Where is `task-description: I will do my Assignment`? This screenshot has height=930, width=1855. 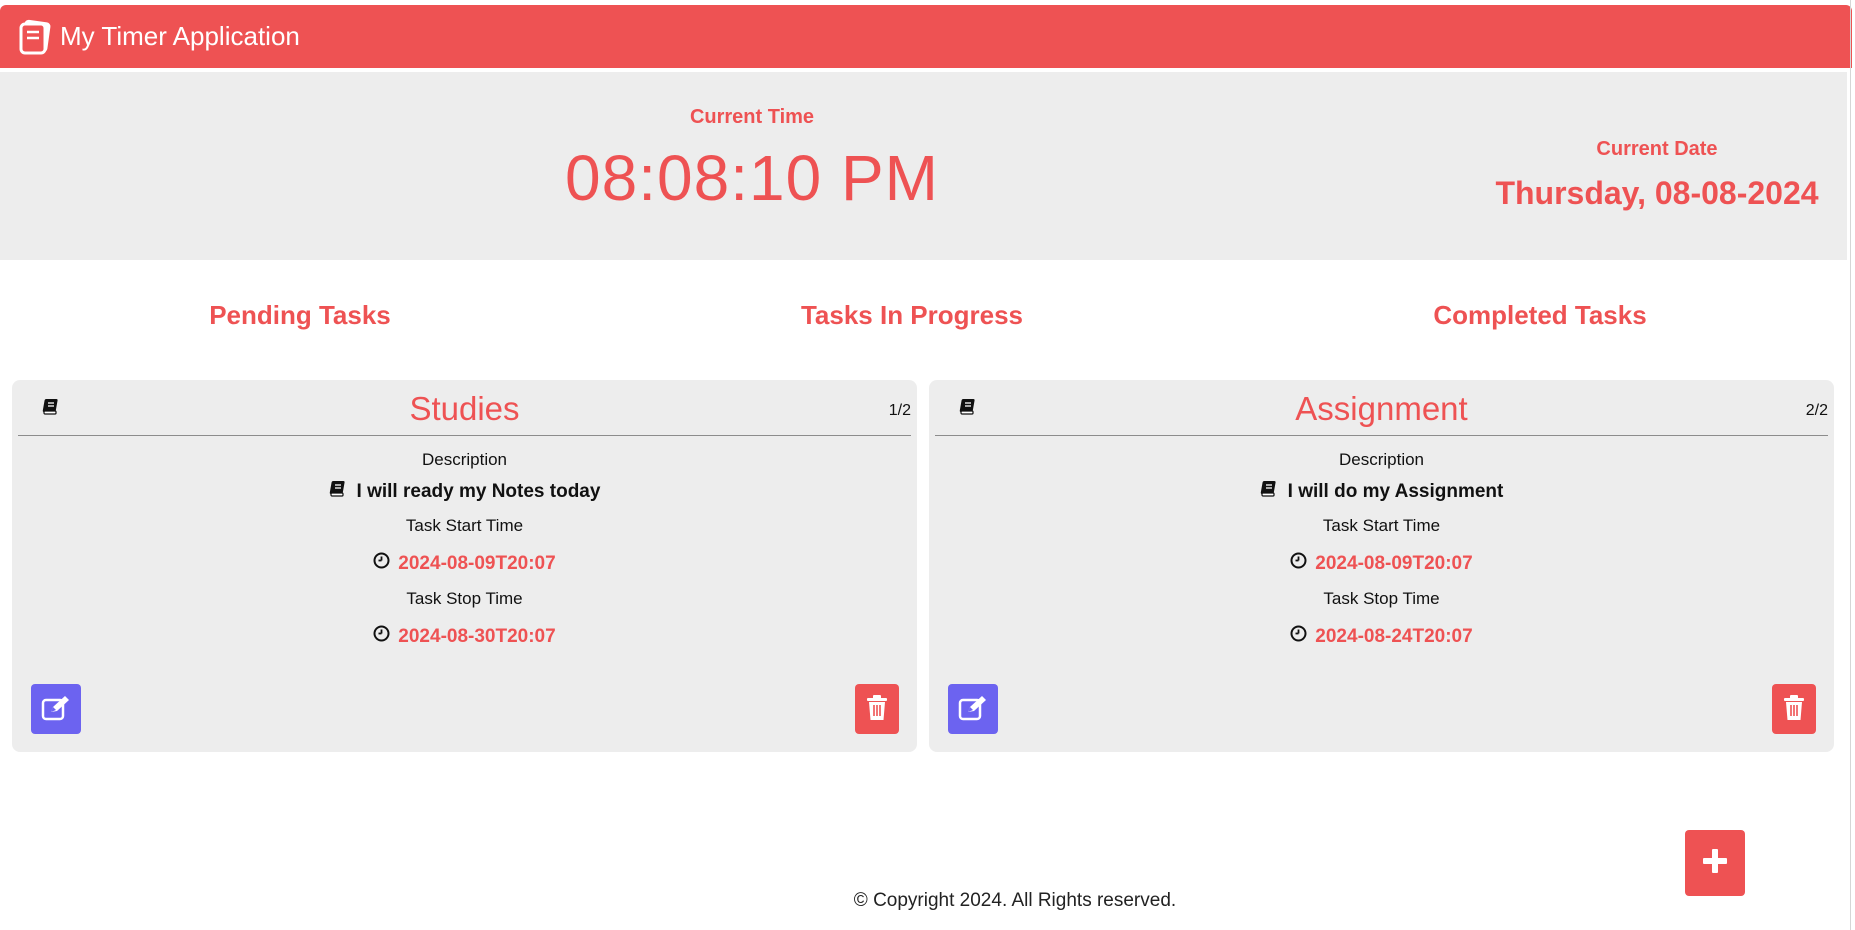 task-description: I will do my Assignment is located at coordinates (1381, 492).